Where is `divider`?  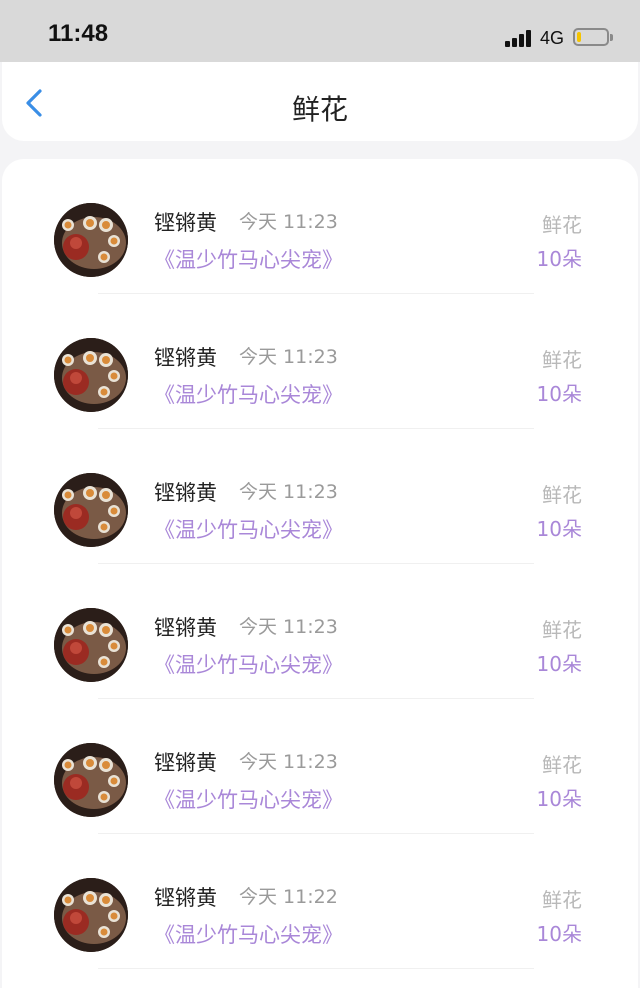
divider is located at coordinates (316, 968).